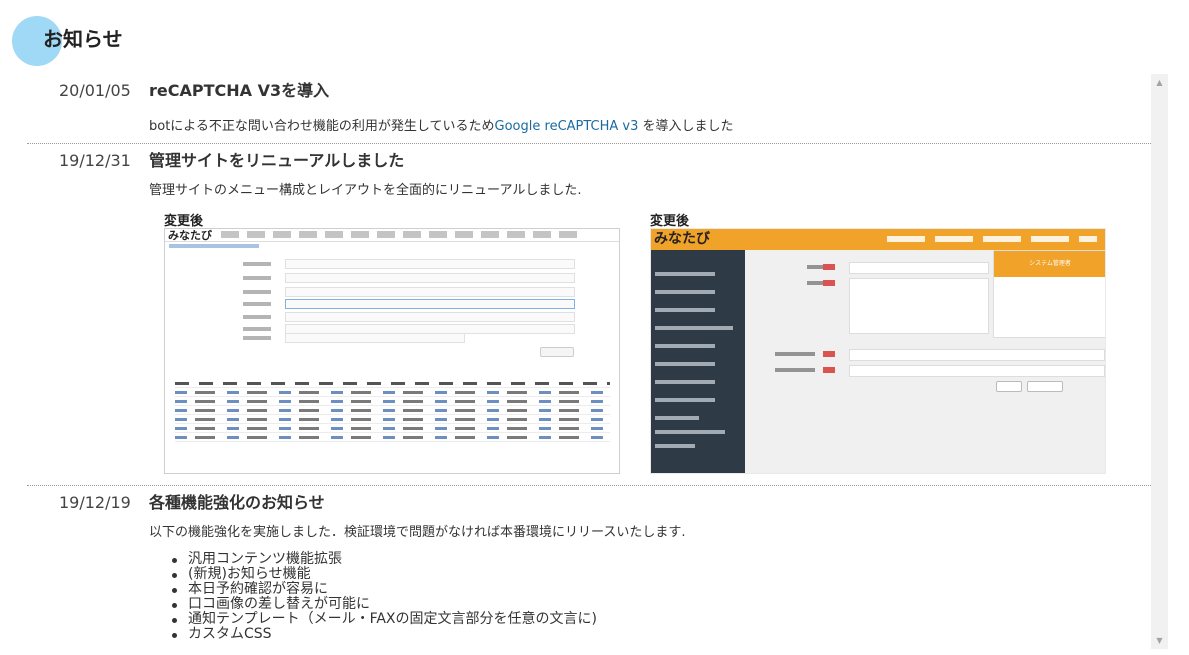 The image size is (1189, 655). What do you see at coordinates (698, 361) in the screenshot?
I see `screenshot-sidebar` at bounding box center [698, 361].